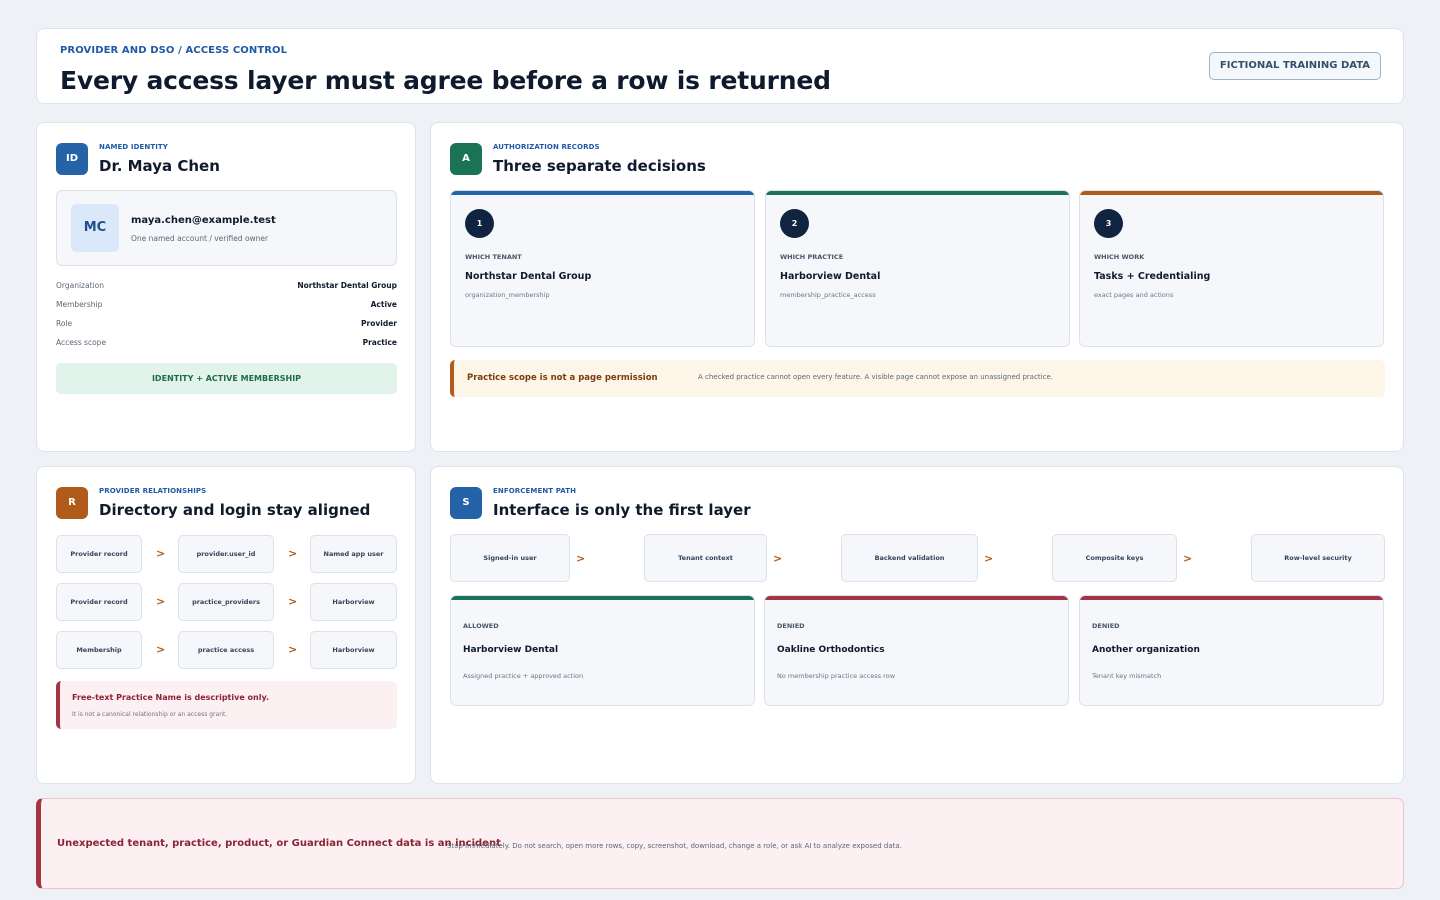 Image resolution: width=1440 pixels, height=900 pixels. What do you see at coordinates (1114, 558) in the screenshot?
I see `path-step: Composite keys` at bounding box center [1114, 558].